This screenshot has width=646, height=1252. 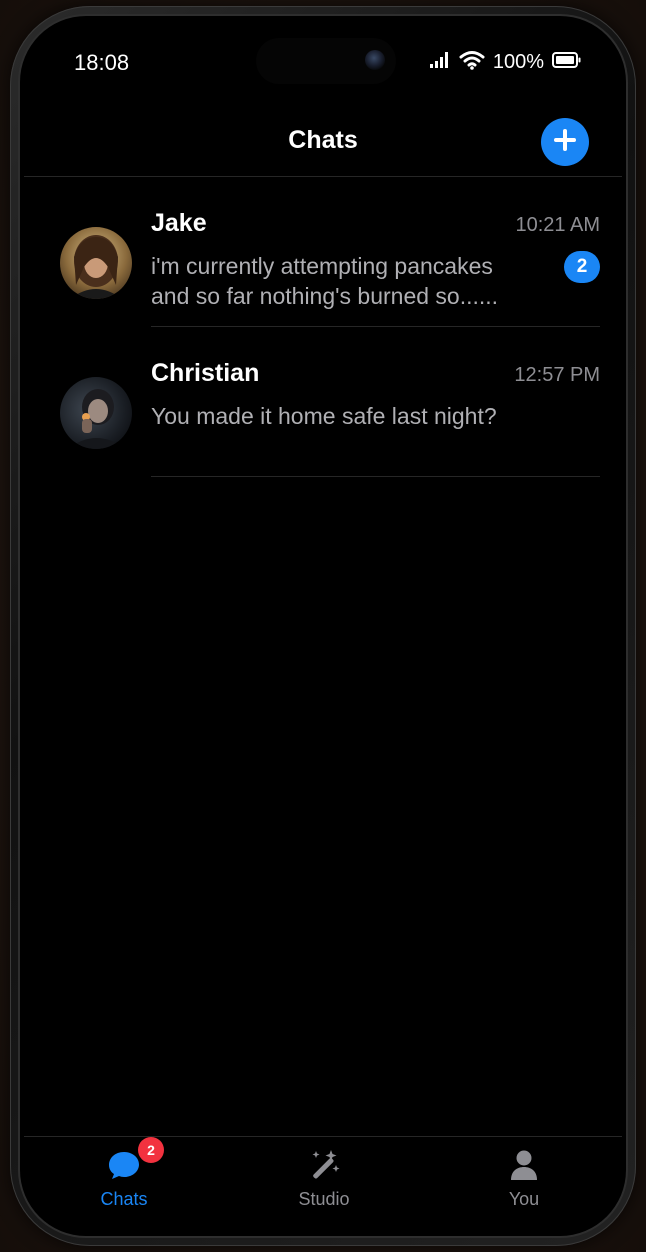 What do you see at coordinates (179, 223) in the screenshot?
I see `chat-name: Jake` at bounding box center [179, 223].